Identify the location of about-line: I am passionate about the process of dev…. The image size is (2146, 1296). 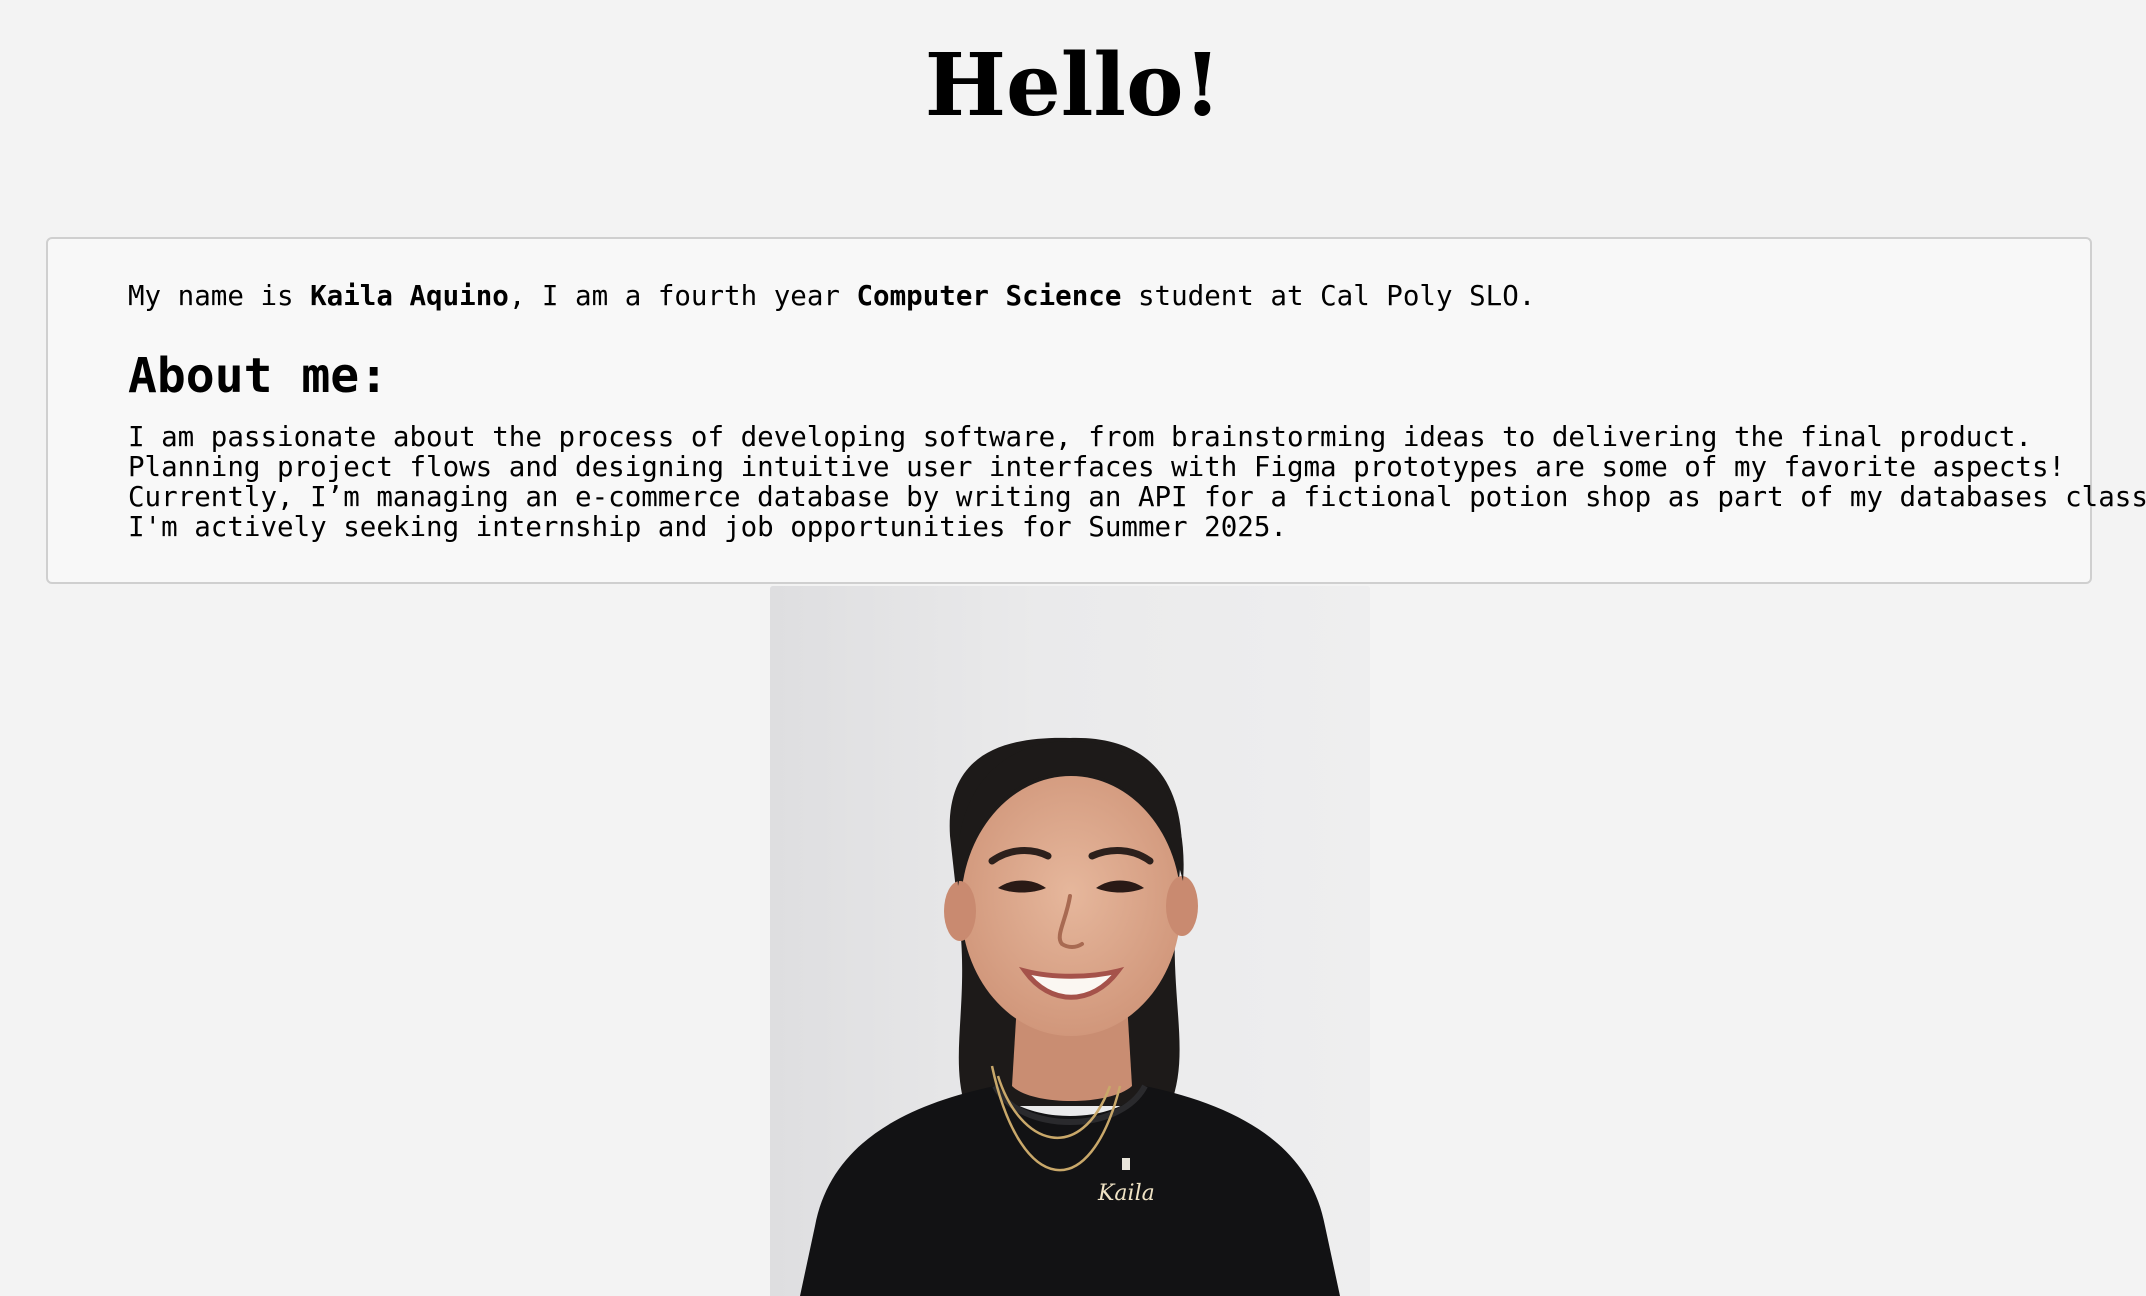
(1080, 437).